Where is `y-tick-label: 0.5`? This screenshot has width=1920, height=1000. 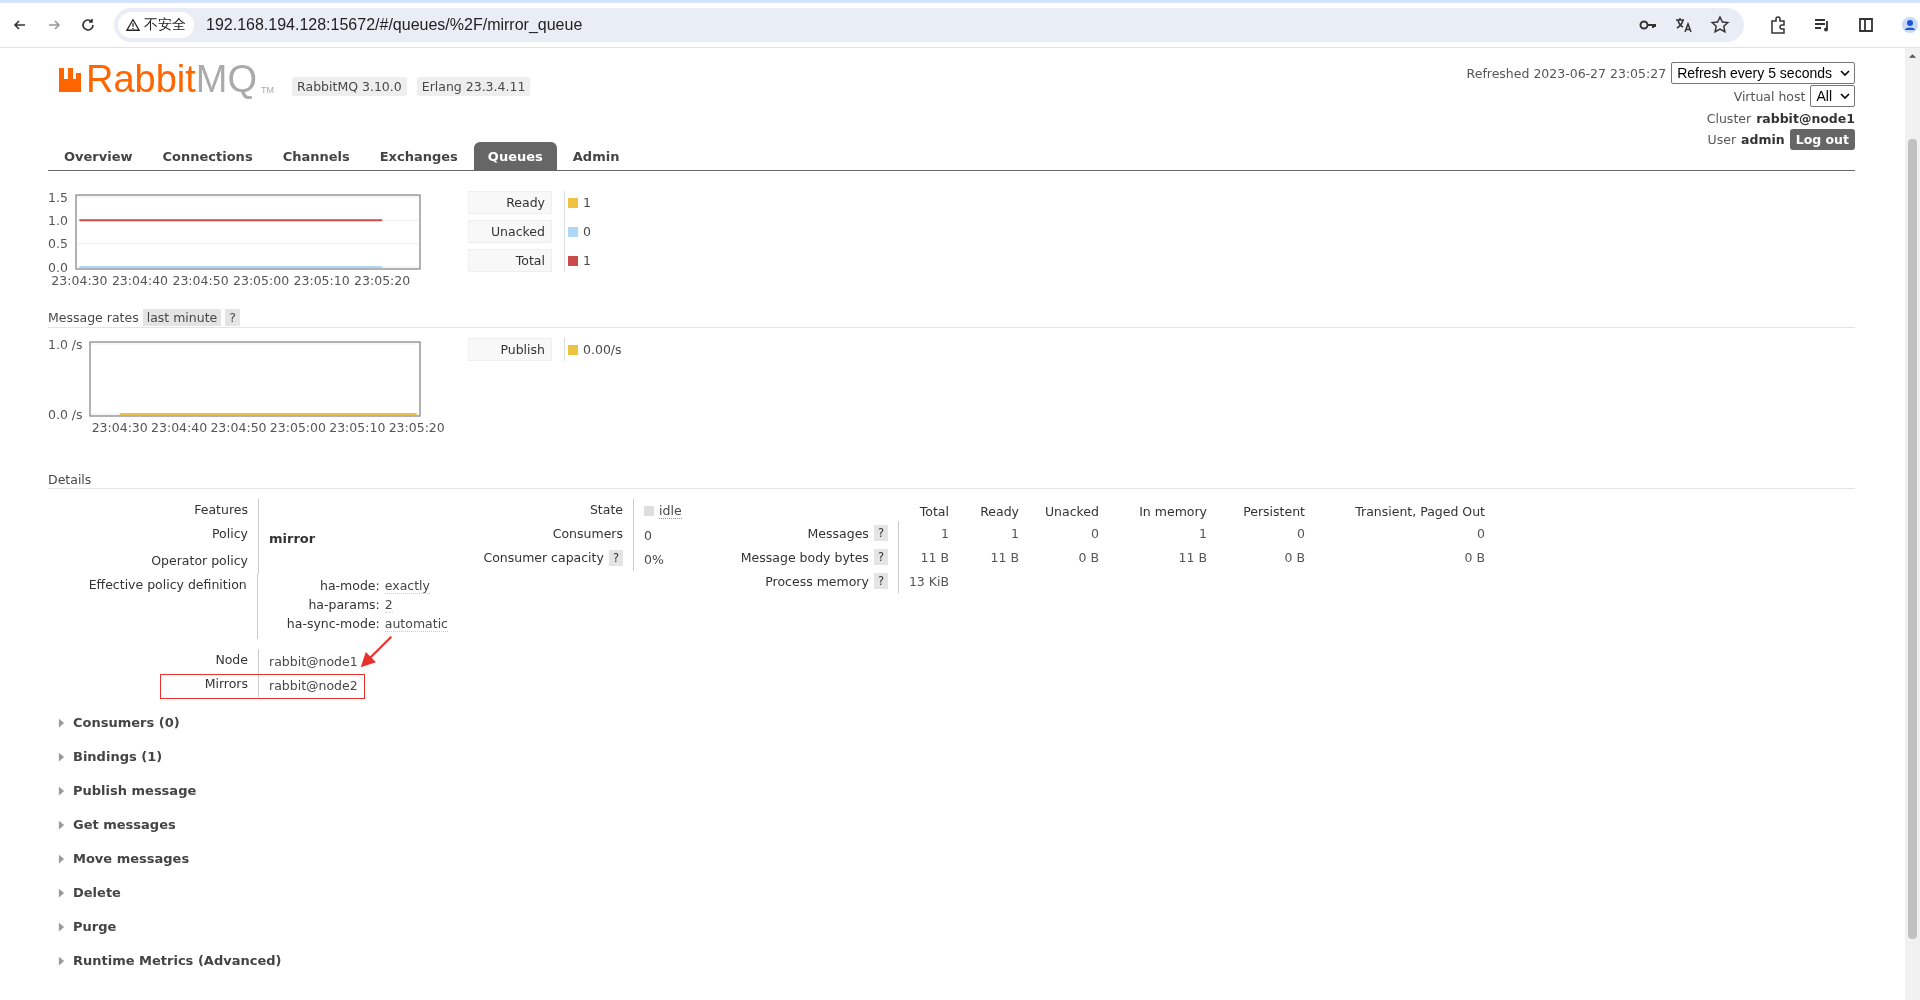
y-tick-label: 0.5 is located at coordinates (58, 244).